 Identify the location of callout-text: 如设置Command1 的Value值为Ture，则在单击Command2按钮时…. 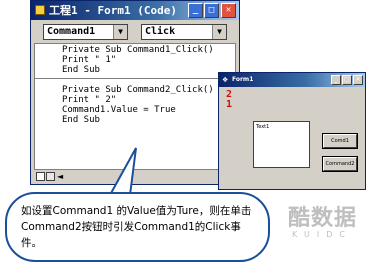
(136, 227).